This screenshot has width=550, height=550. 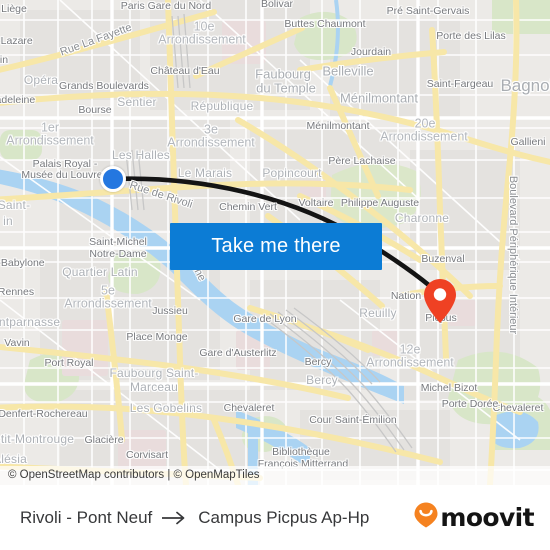 What do you see at coordinates (284, 517) in the screenshot?
I see `destination-label: Campus Picpus Ap-Hp` at bounding box center [284, 517].